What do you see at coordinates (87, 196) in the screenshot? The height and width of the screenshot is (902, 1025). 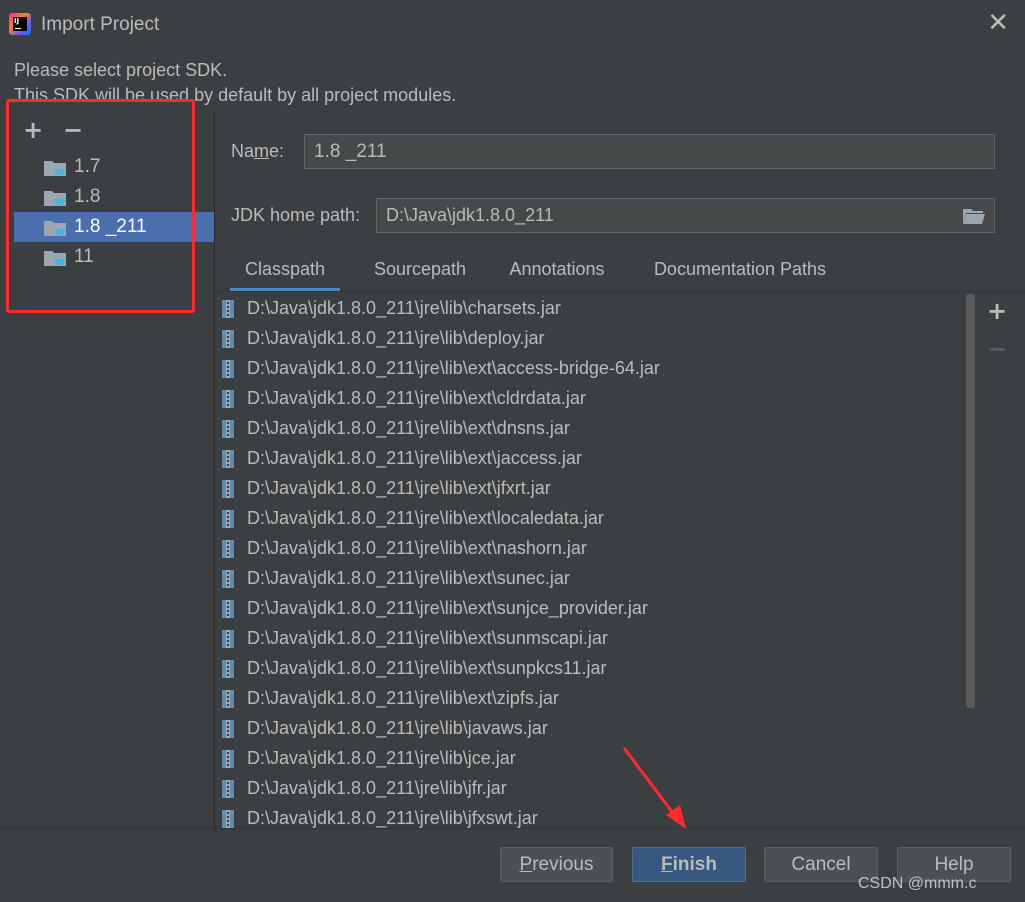 I see `sdk-list-item-label: 1.8` at bounding box center [87, 196].